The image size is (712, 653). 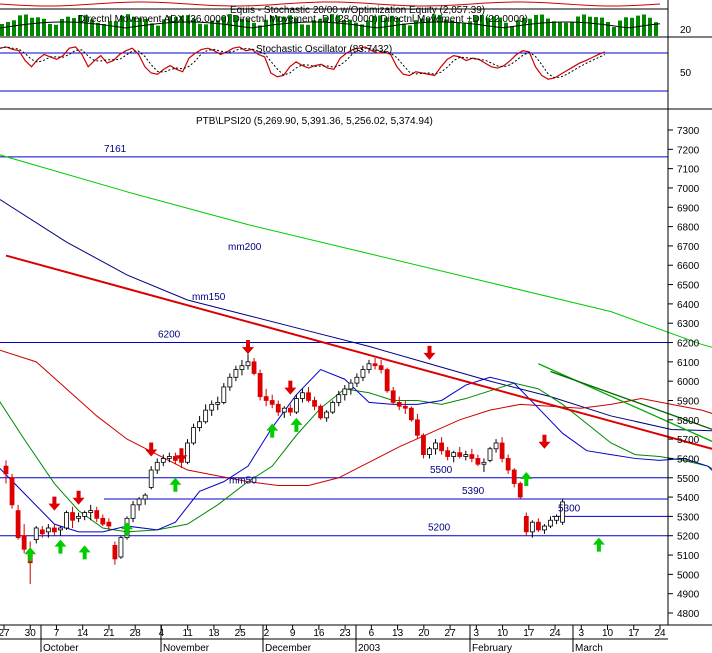 What do you see at coordinates (324, 49) in the screenshot?
I see `stochastic-title: Stochastic Oscillator (83.7432)` at bounding box center [324, 49].